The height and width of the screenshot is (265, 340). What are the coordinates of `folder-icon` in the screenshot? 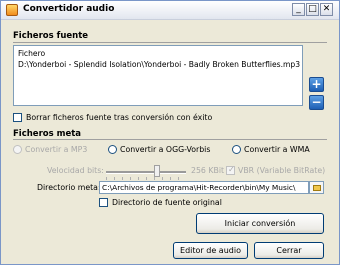 It's located at (317, 188).